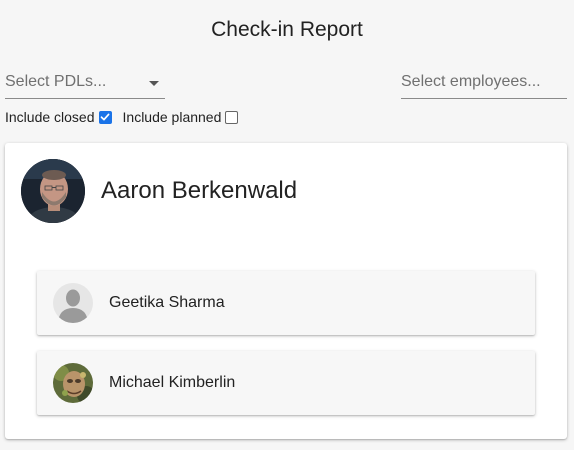 The height and width of the screenshot is (450, 574). Describe the element at coordinates (172, 117) in the screenshot. I see `include-planned-label: Include planned` at that location.